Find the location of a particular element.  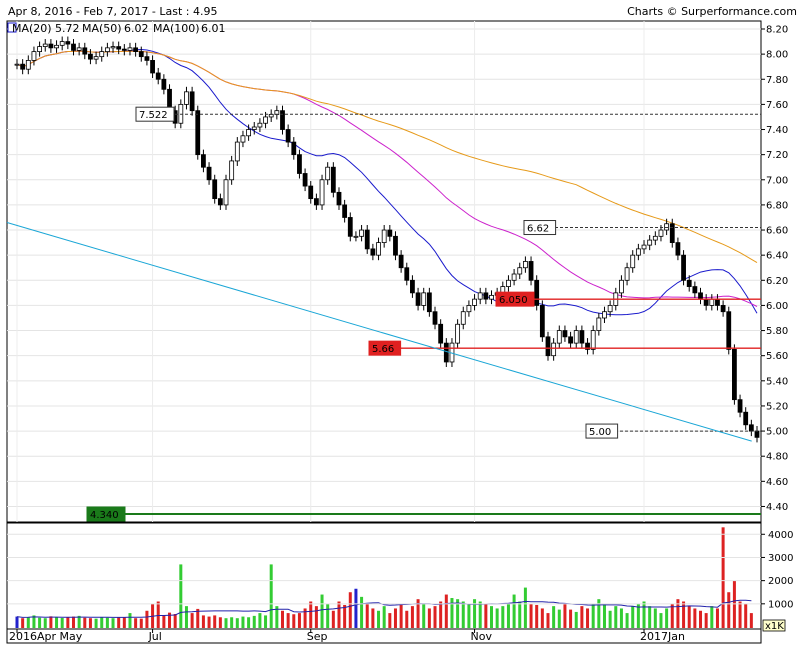

x-tick-label: Jul is located at coordinates (155, 636).